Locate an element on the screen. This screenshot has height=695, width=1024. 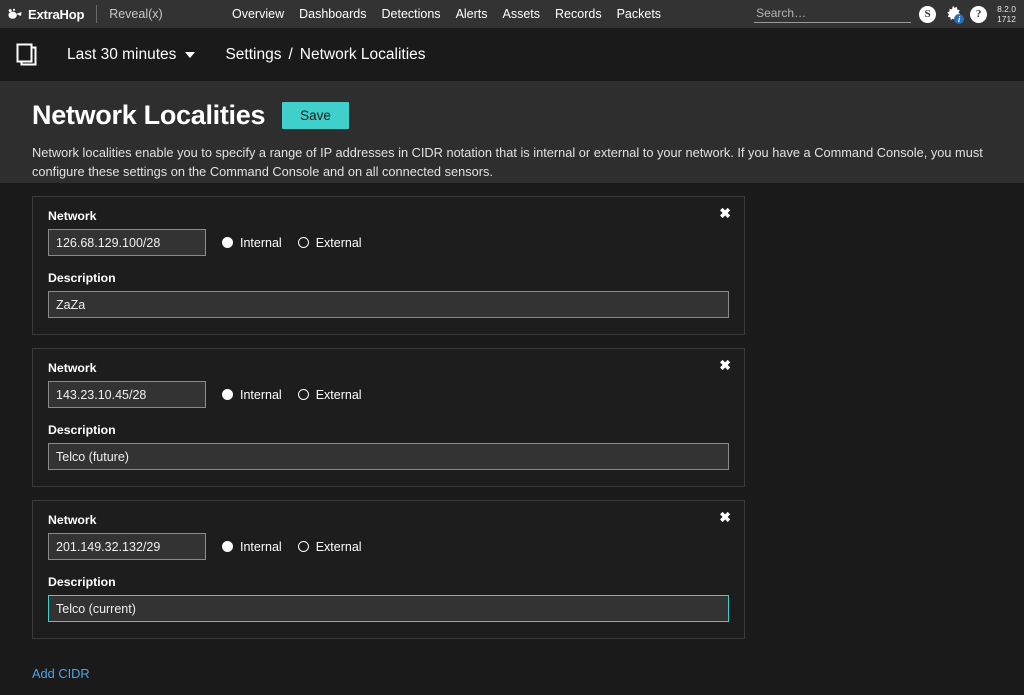
breadcrumb-settings: Settings is located at coordinates (253, 55).